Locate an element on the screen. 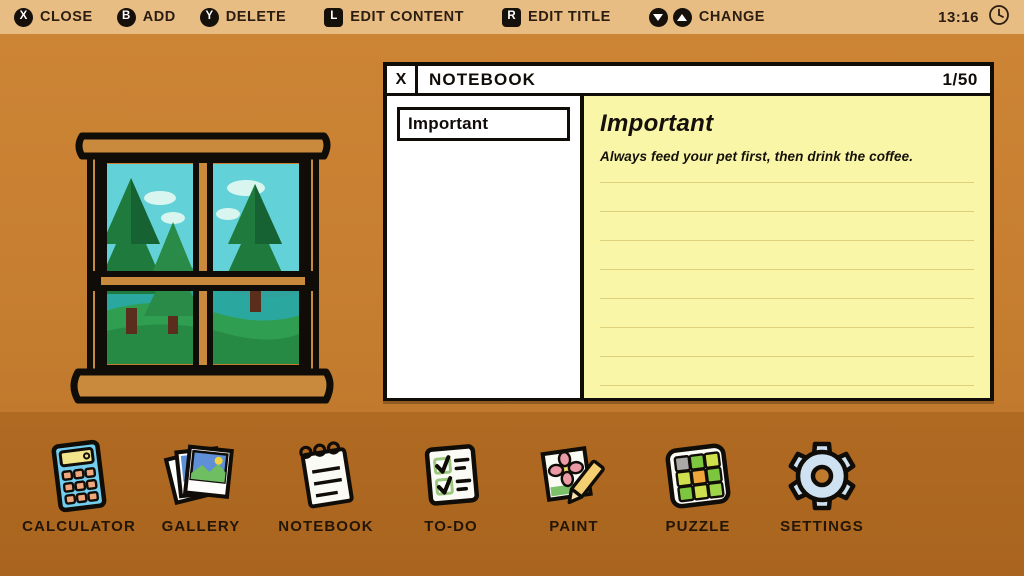 This screenshot has height=576, width=1024. notebook-entry-list: Important is located at coordinates (485, 247).